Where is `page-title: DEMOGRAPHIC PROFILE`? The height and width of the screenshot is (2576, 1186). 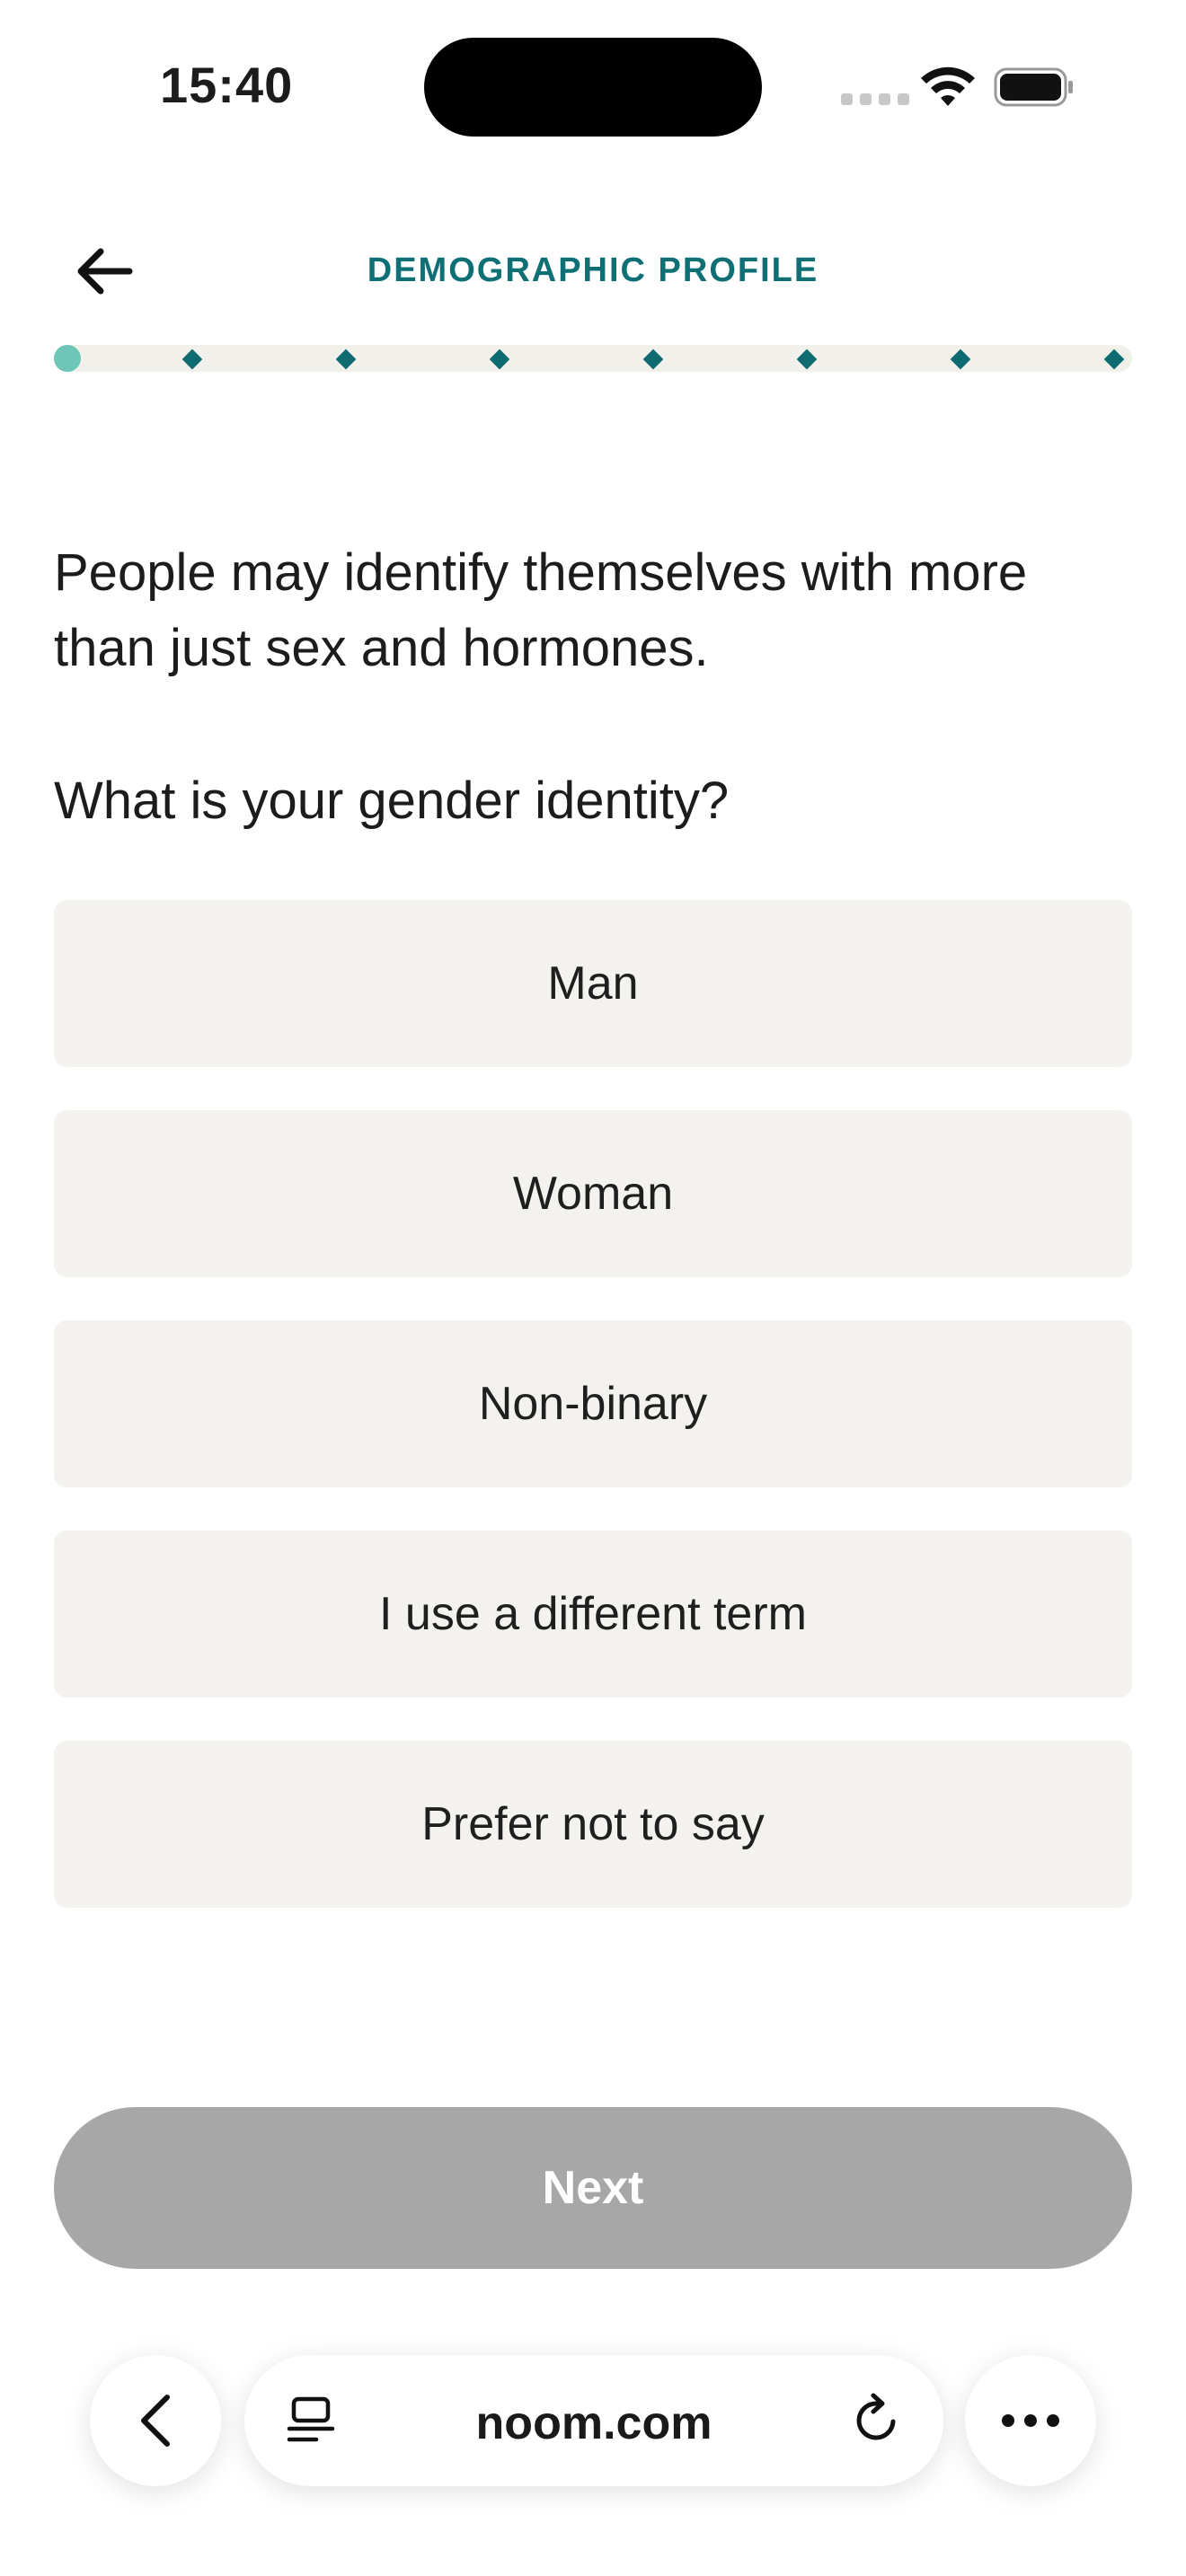 page-title: DEMOGRAPHIC PROFILE is located at coordinates (593, 270).